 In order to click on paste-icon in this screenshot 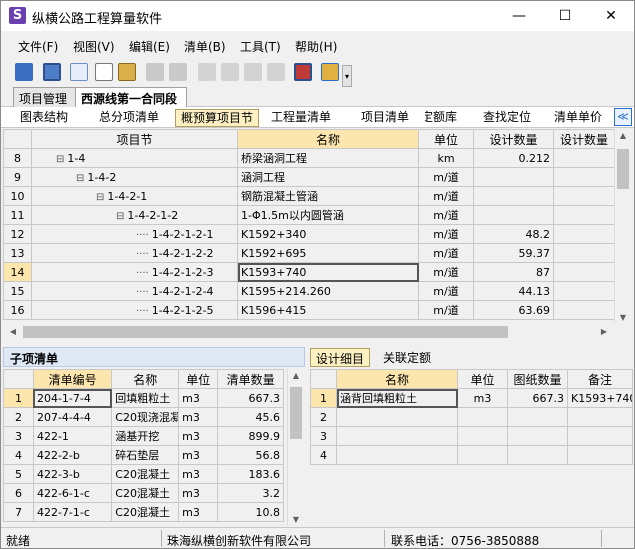, I will do `click(127, 72)`.